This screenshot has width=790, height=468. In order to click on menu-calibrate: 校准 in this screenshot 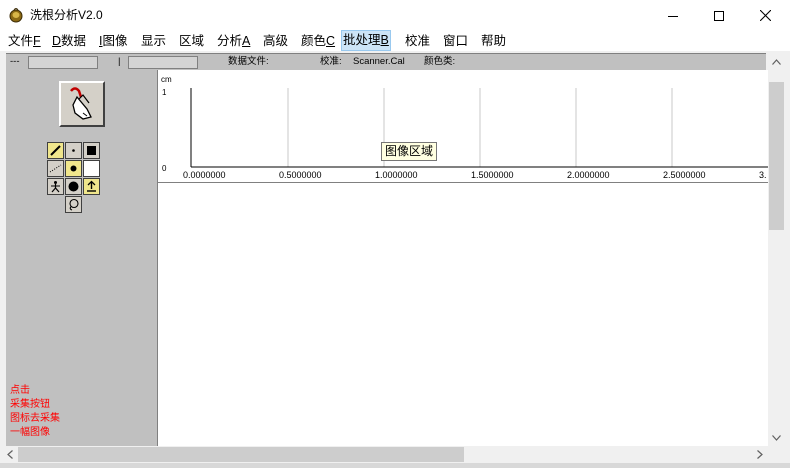, I will do `click(417, 41)`.